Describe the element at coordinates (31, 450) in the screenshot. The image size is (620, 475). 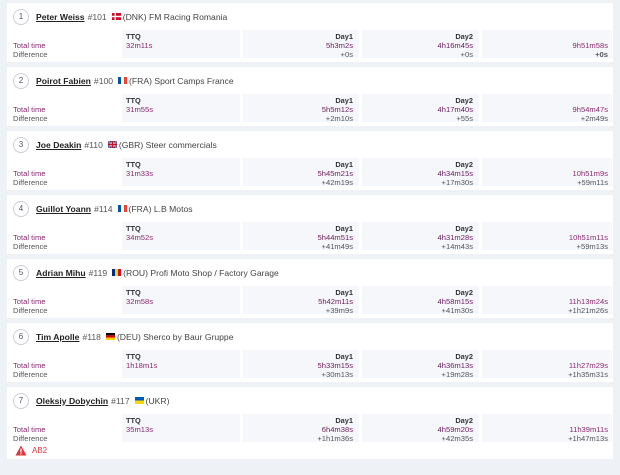
I see `warning: AB2` at that location.